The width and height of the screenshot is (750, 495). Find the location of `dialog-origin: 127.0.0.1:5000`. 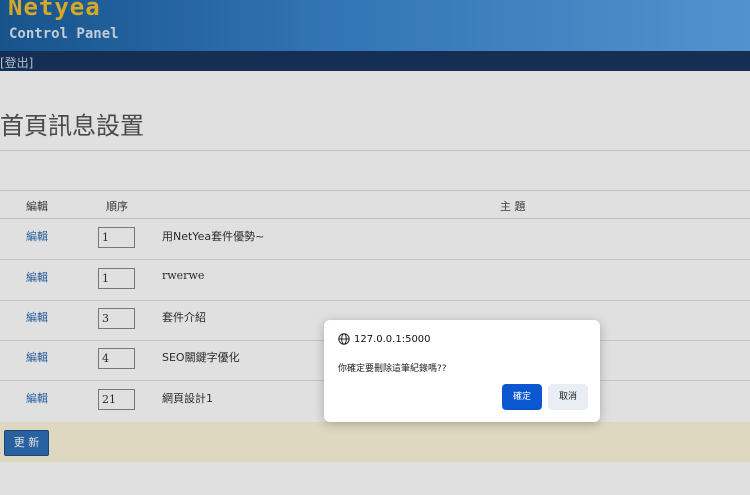

dialog-origin: 127.0.0.1:5000 is located at coordinates (384, 339).